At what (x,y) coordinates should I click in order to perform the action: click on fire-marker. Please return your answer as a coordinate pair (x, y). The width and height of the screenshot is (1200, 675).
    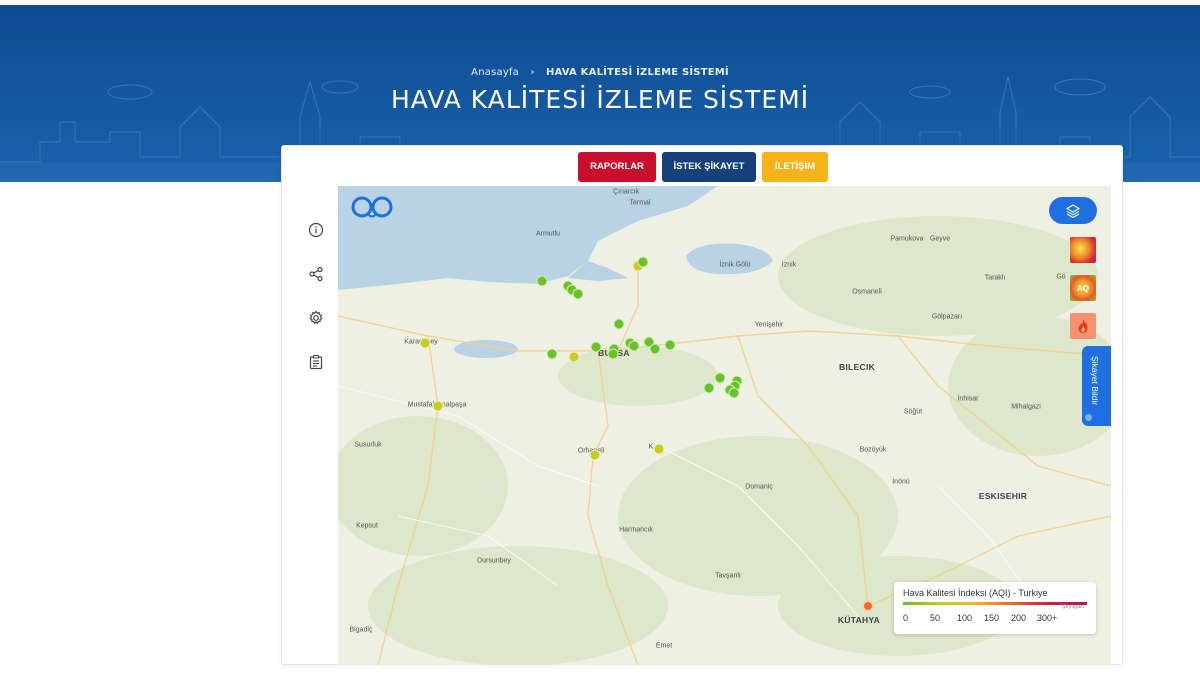
    Looking at the image, I should click on (868, 606).